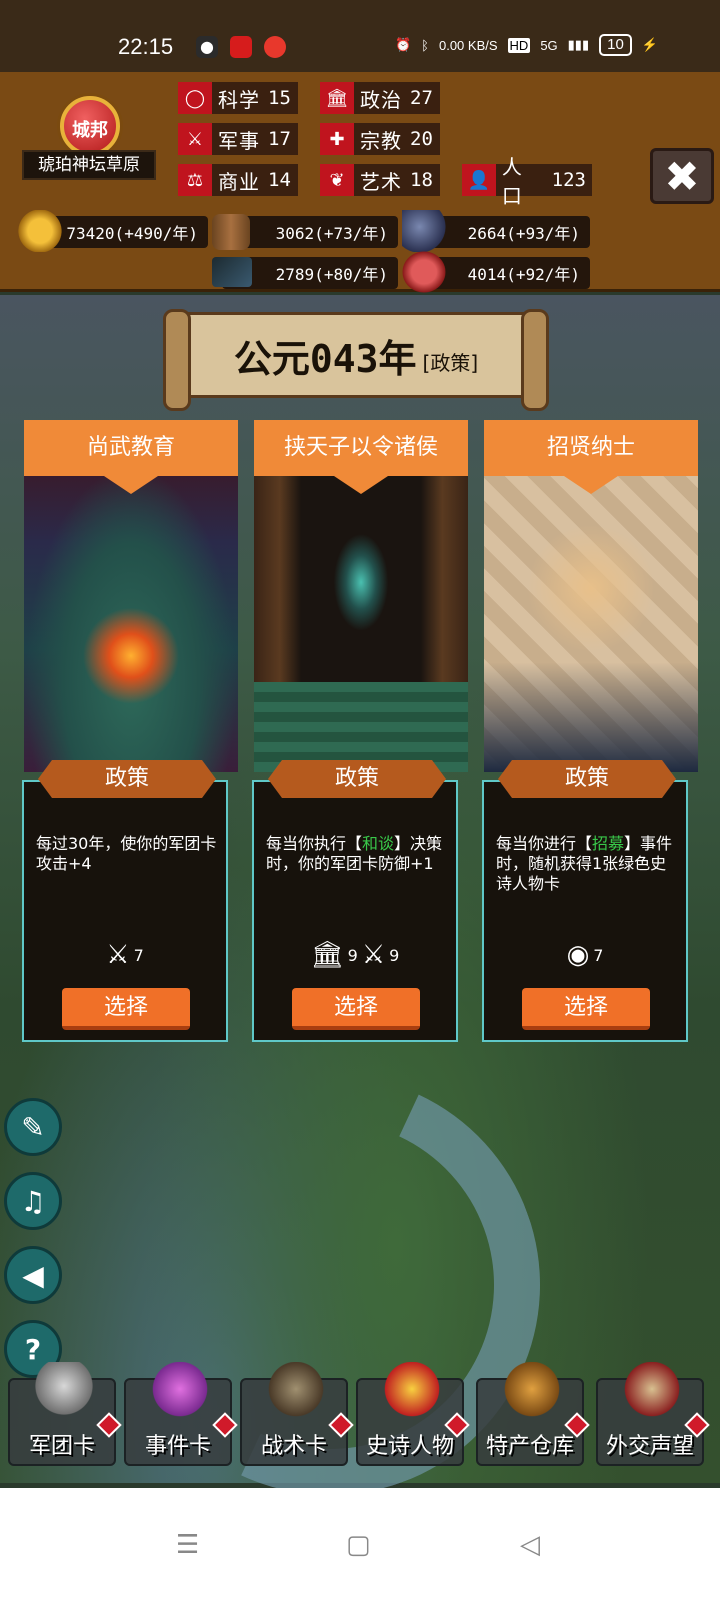 Image resolution: width=720 pixels, height=1600 pixels. I want to click on stat-value: 123, so click(568, 180).